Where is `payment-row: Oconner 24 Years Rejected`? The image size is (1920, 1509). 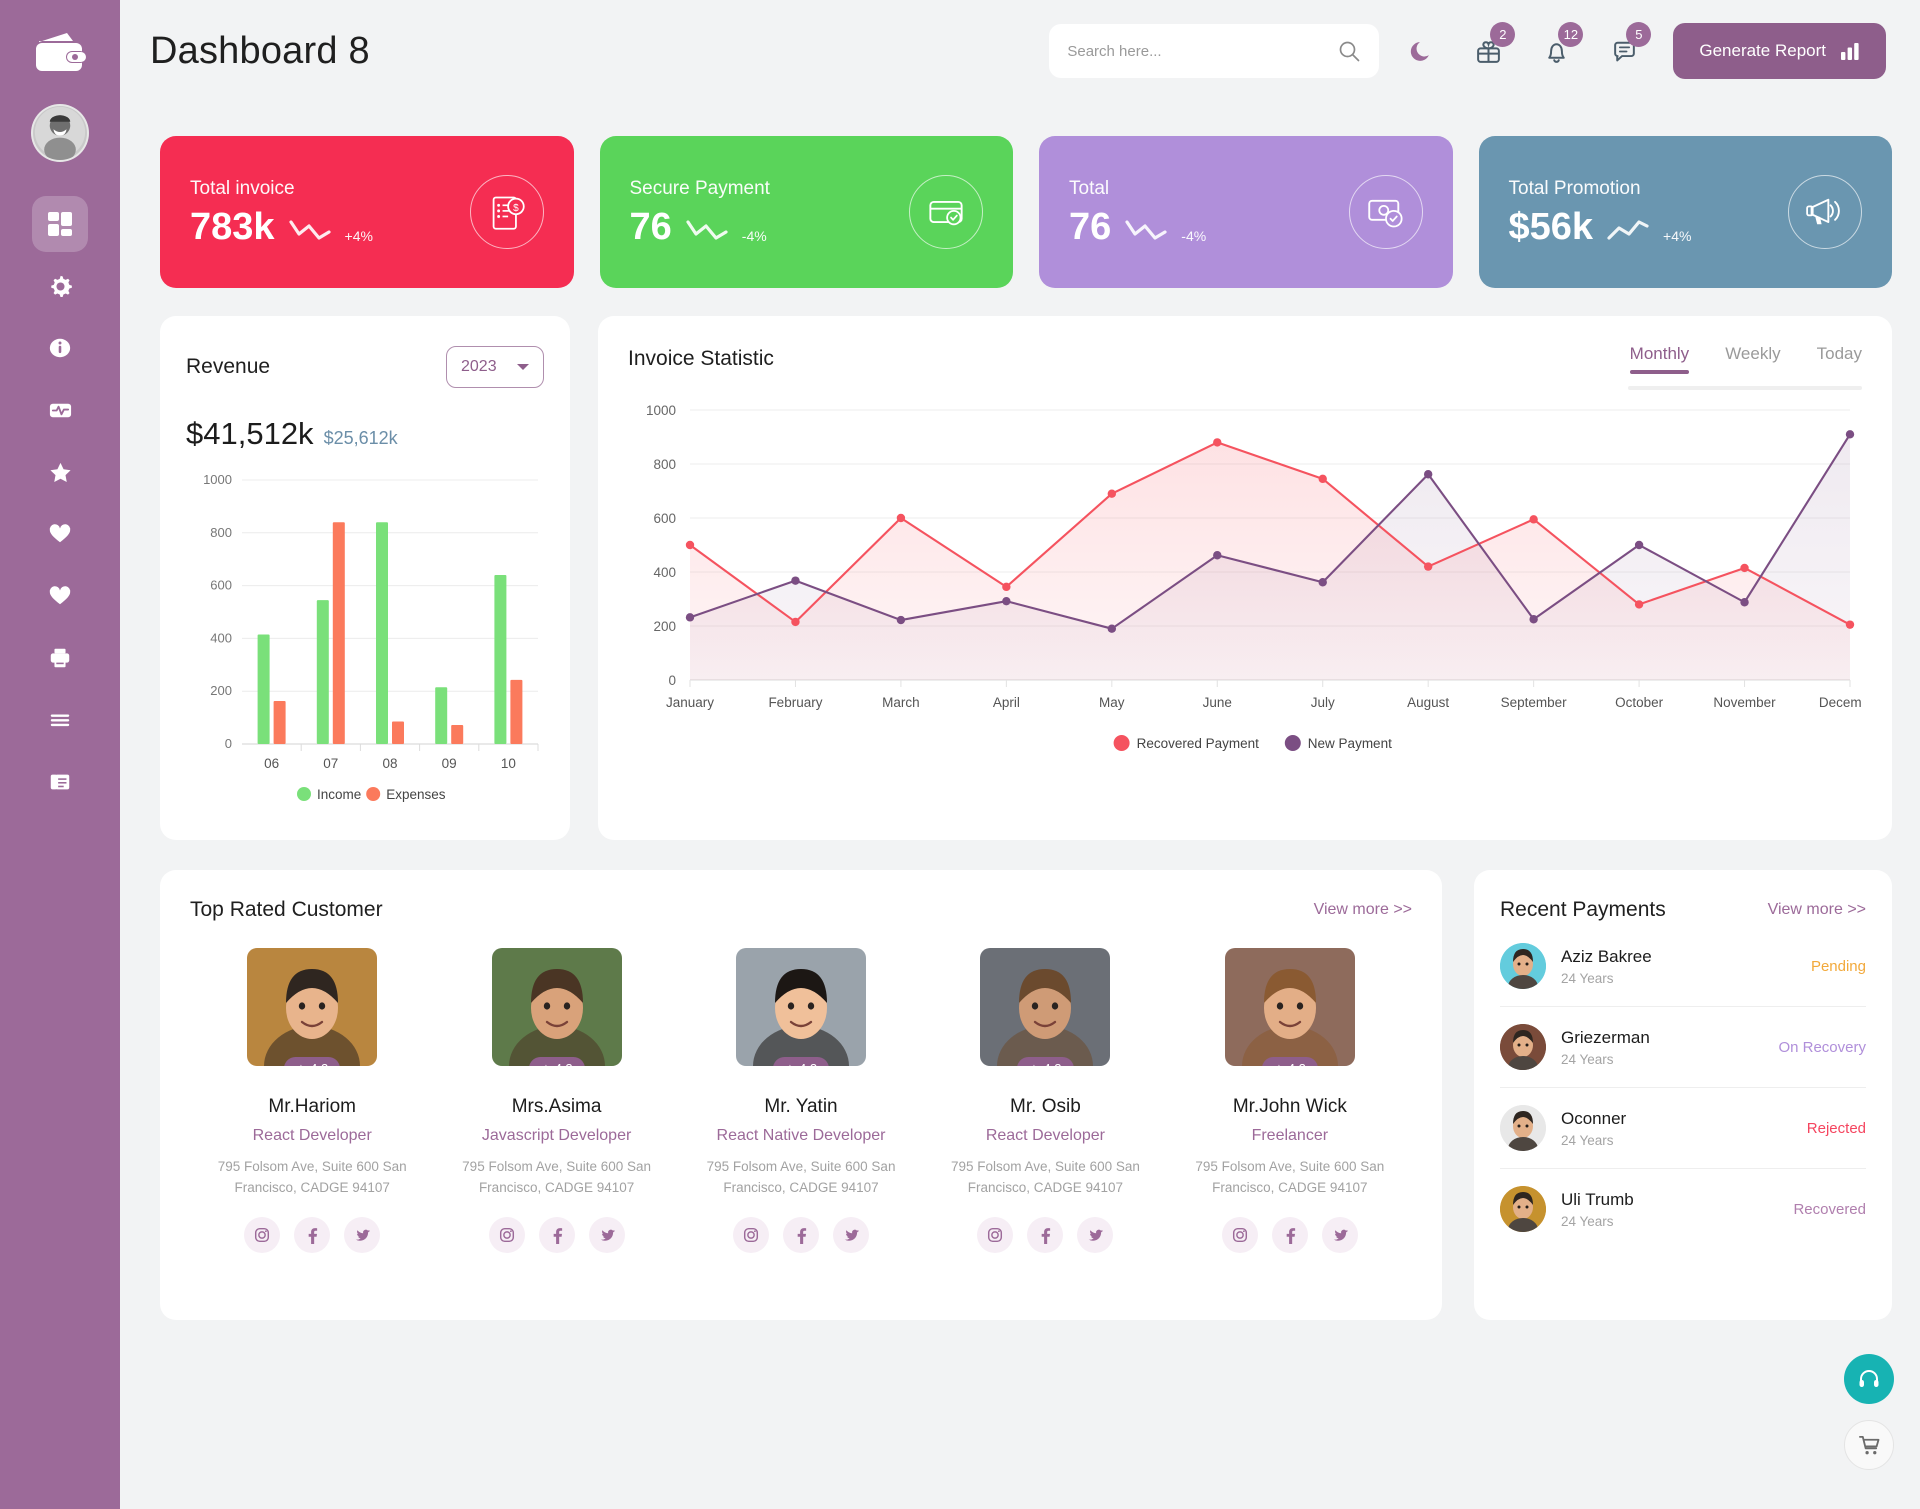 payment-row: Oconner 24 Years Rejected is located at coordinates (1683, 1128).